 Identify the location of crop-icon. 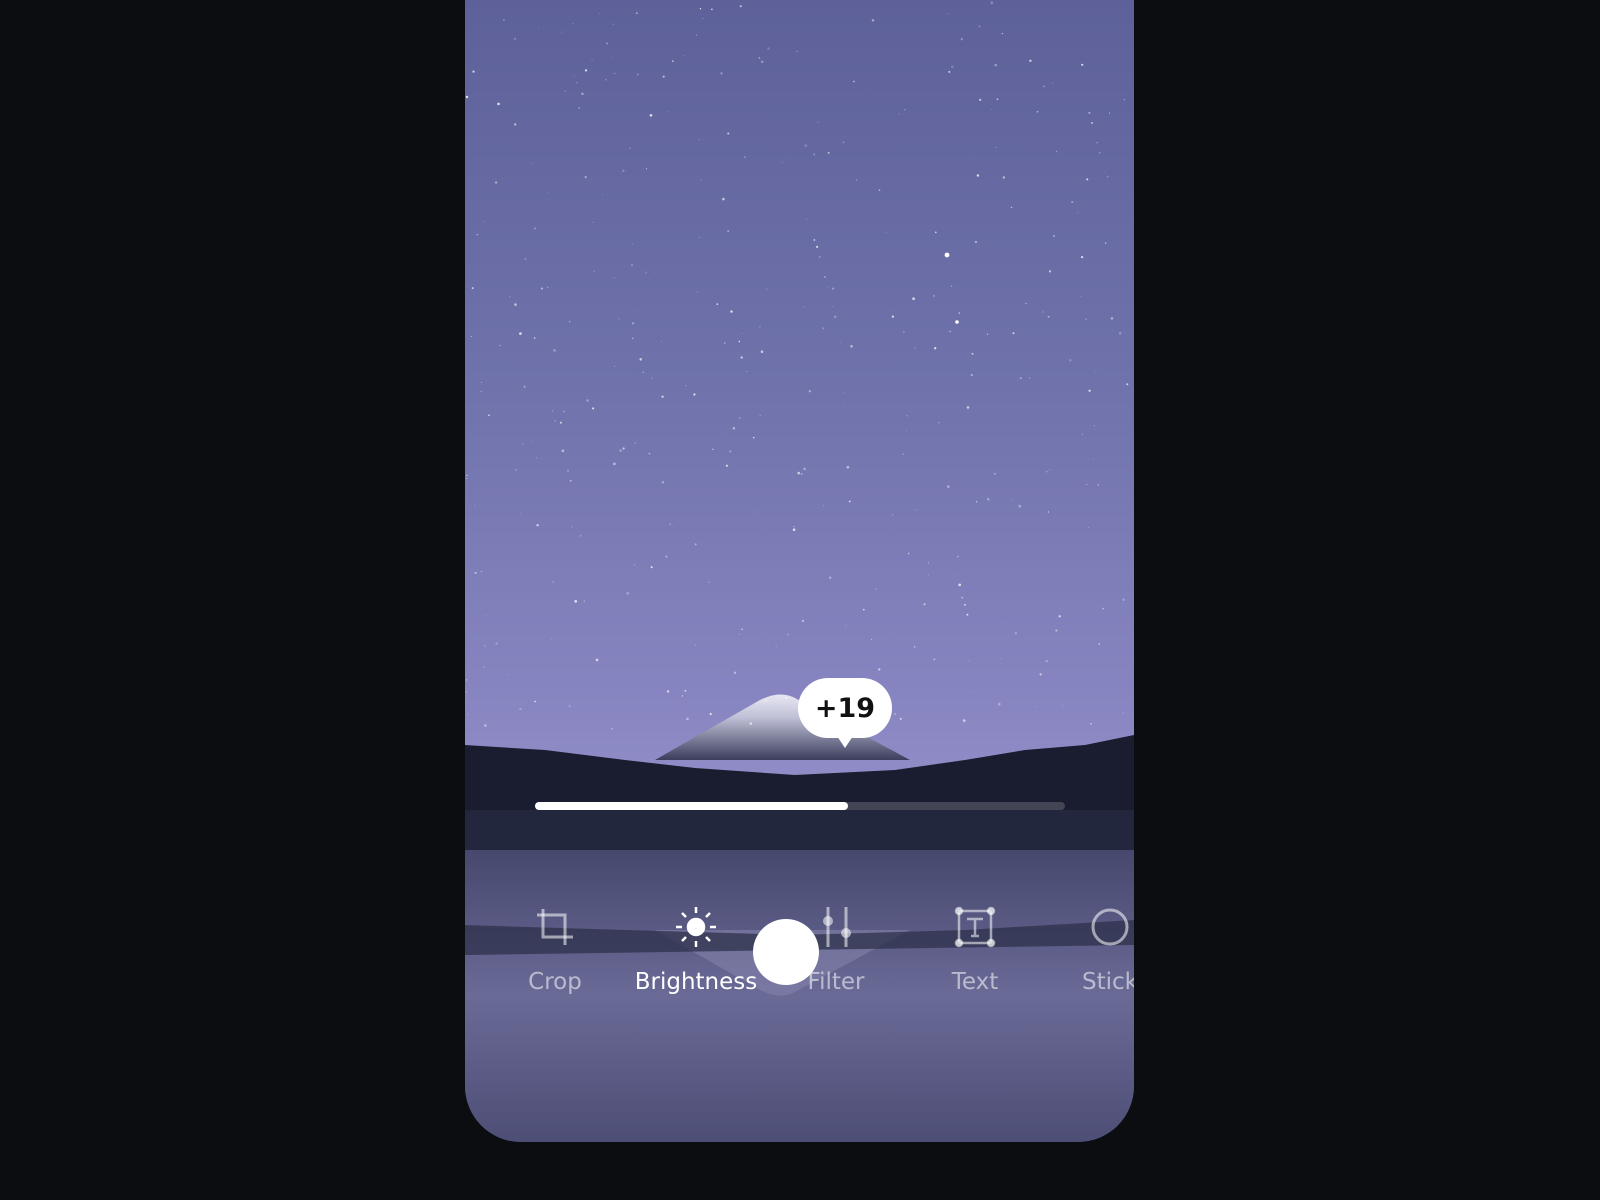
(555, 927).